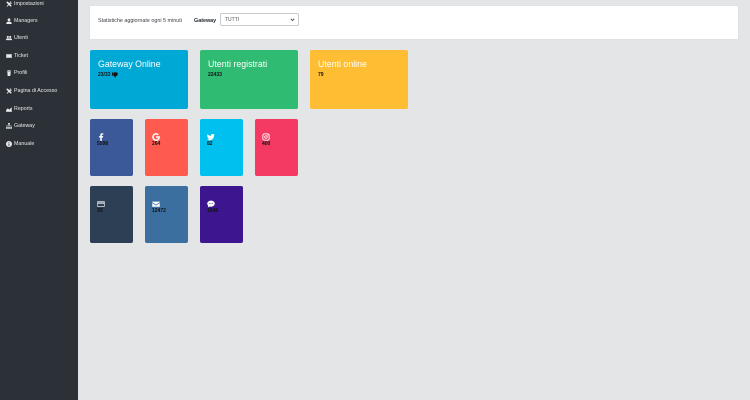 The width and height of the screenshot is (750, 400). I want to click on credit-card-tile: 33, so click(111, 214).